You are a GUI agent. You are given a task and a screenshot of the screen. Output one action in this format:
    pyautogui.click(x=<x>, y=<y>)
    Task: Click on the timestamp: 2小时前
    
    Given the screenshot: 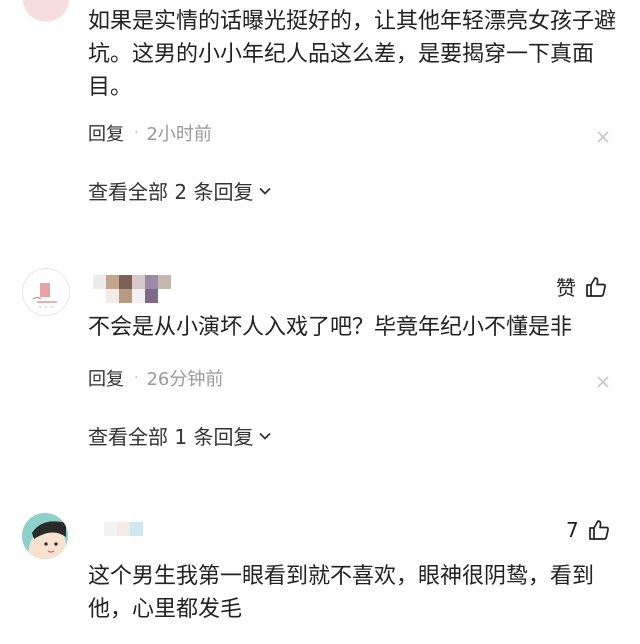 What is the action you would take?
    pyautogui.click(x=179, y=134)
    